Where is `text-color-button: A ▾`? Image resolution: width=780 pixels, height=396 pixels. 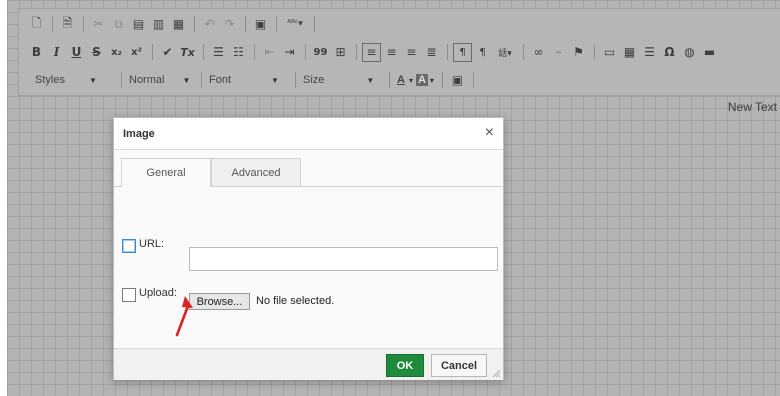 text-color-button: A ▾ is located at coordinates (404, 80).